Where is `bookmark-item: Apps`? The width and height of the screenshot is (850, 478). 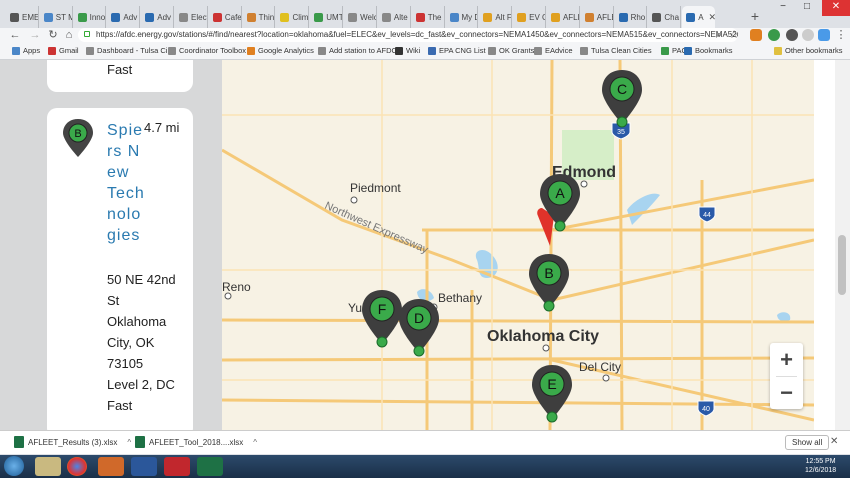
bookmark-item: Apps is located at coordinates (26, 50).